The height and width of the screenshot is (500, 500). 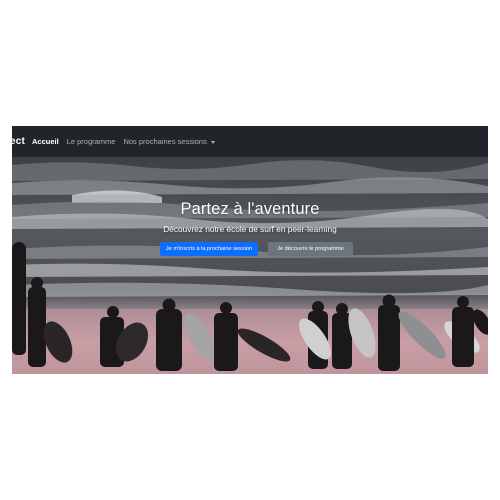 What do you see at coordinates (18, 141) in the screenshot?
I see `navbar-brand: ect` at bounding box center [18, 141].